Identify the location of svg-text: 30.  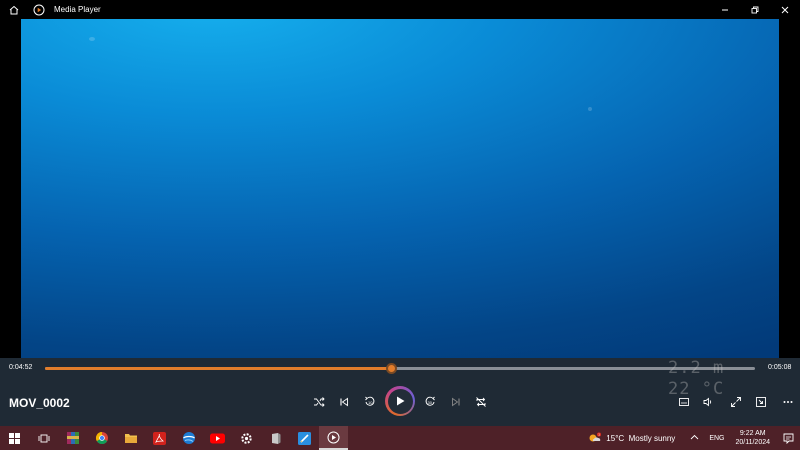
(430, 402).